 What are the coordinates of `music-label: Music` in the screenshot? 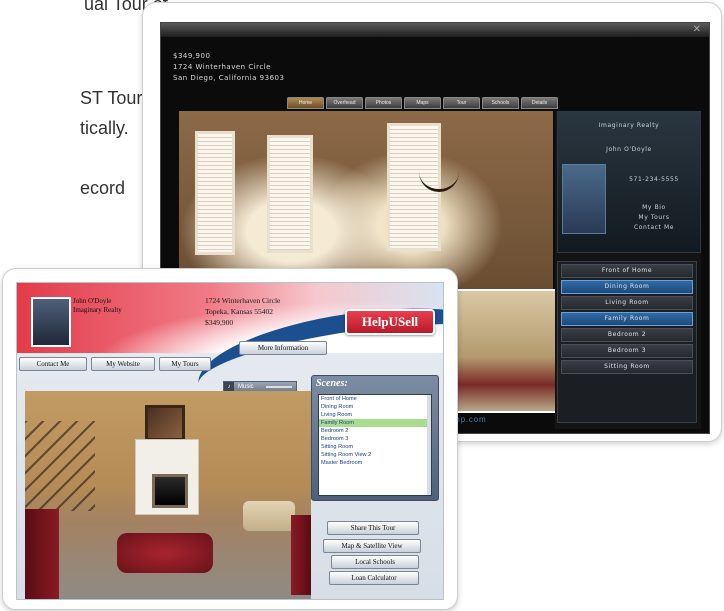 It's located at (246, 387).